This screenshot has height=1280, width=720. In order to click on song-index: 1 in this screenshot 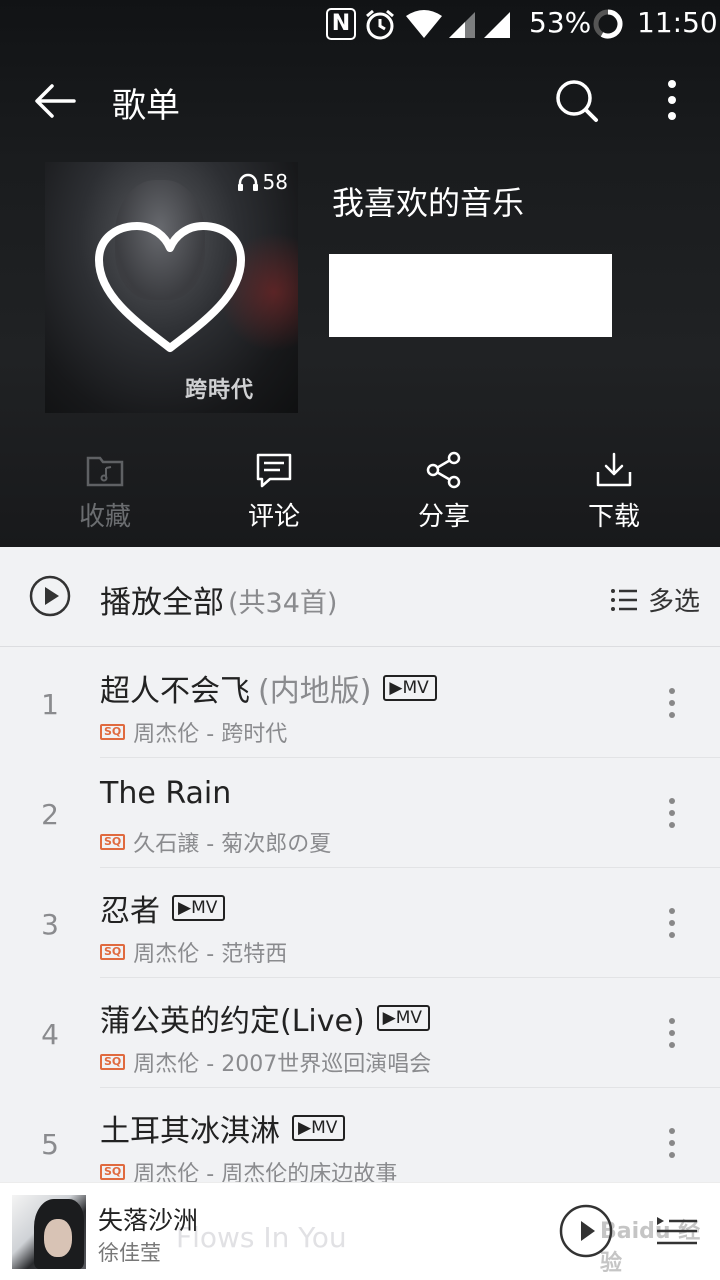, I will do `click(50, 704)`.